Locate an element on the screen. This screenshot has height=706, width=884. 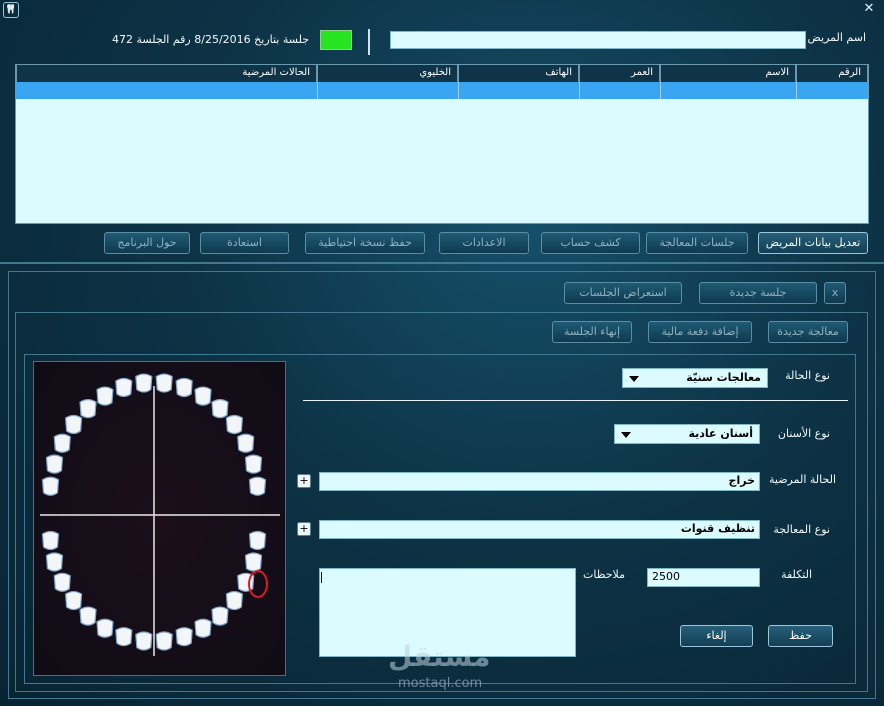
treatment-type-label: نوع المعالجة is located at coordinates (801, 529).